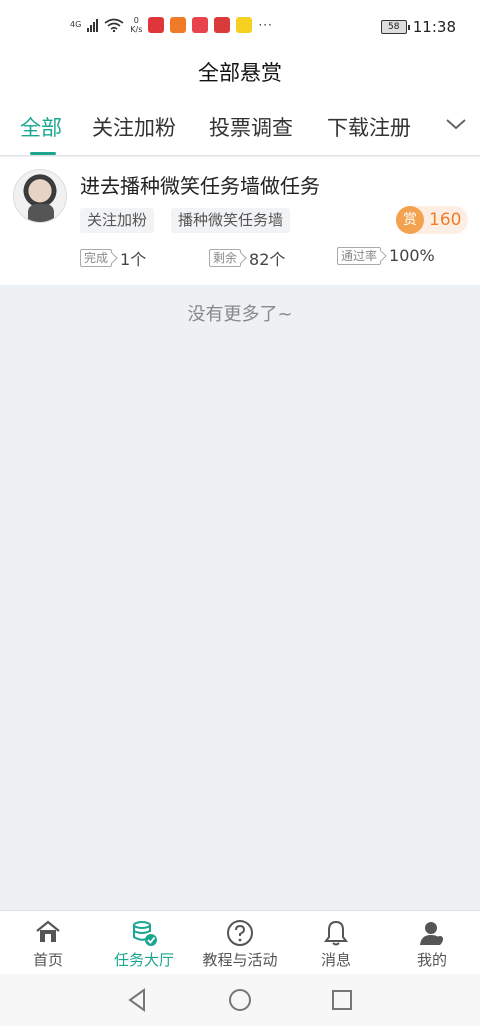 This screenshot has width=480, height=1026. What do you see at coordinates (136, 29) in the screenshot?
I see `speed-unit: K/s` at bounding box center [136, 29].